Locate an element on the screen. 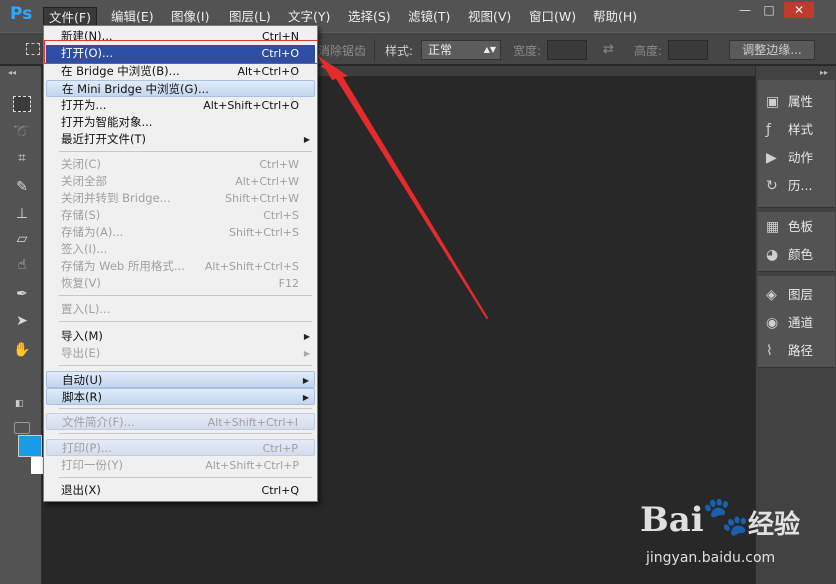  arrow-head-icon is located at coordinates (333, 68).